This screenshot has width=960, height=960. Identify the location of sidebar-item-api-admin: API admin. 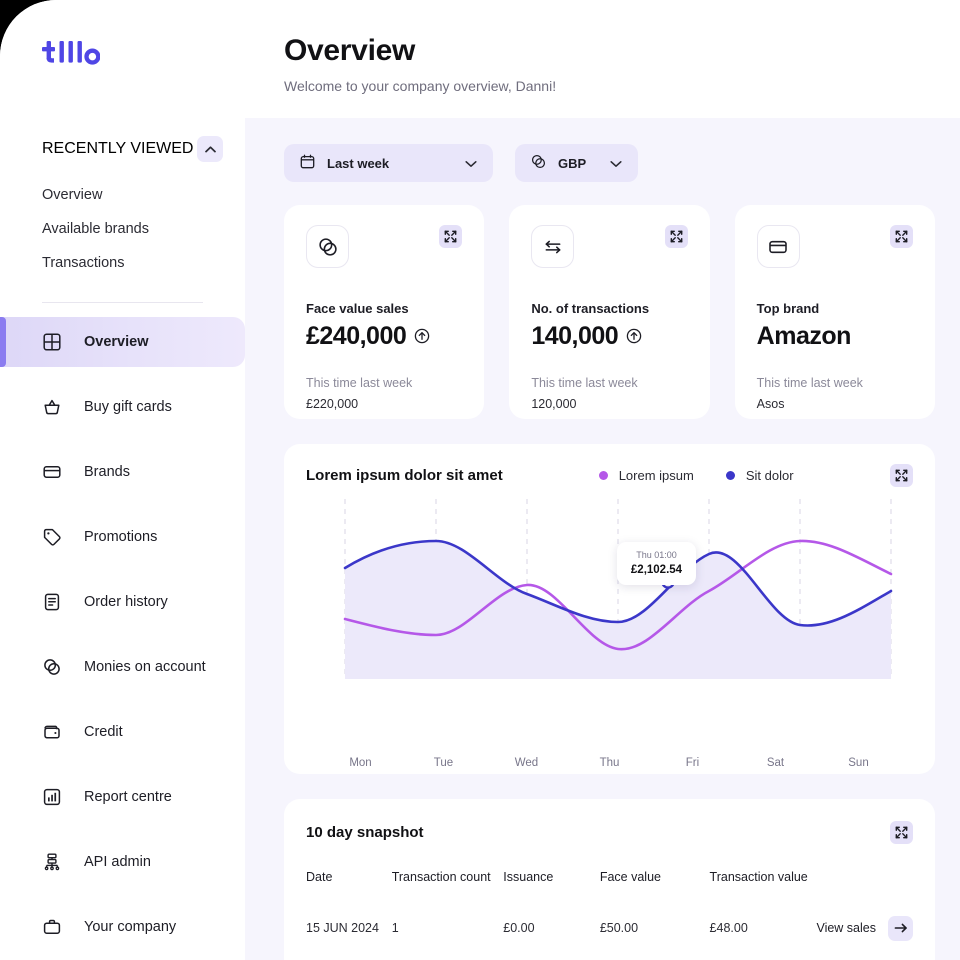
(122, 862).